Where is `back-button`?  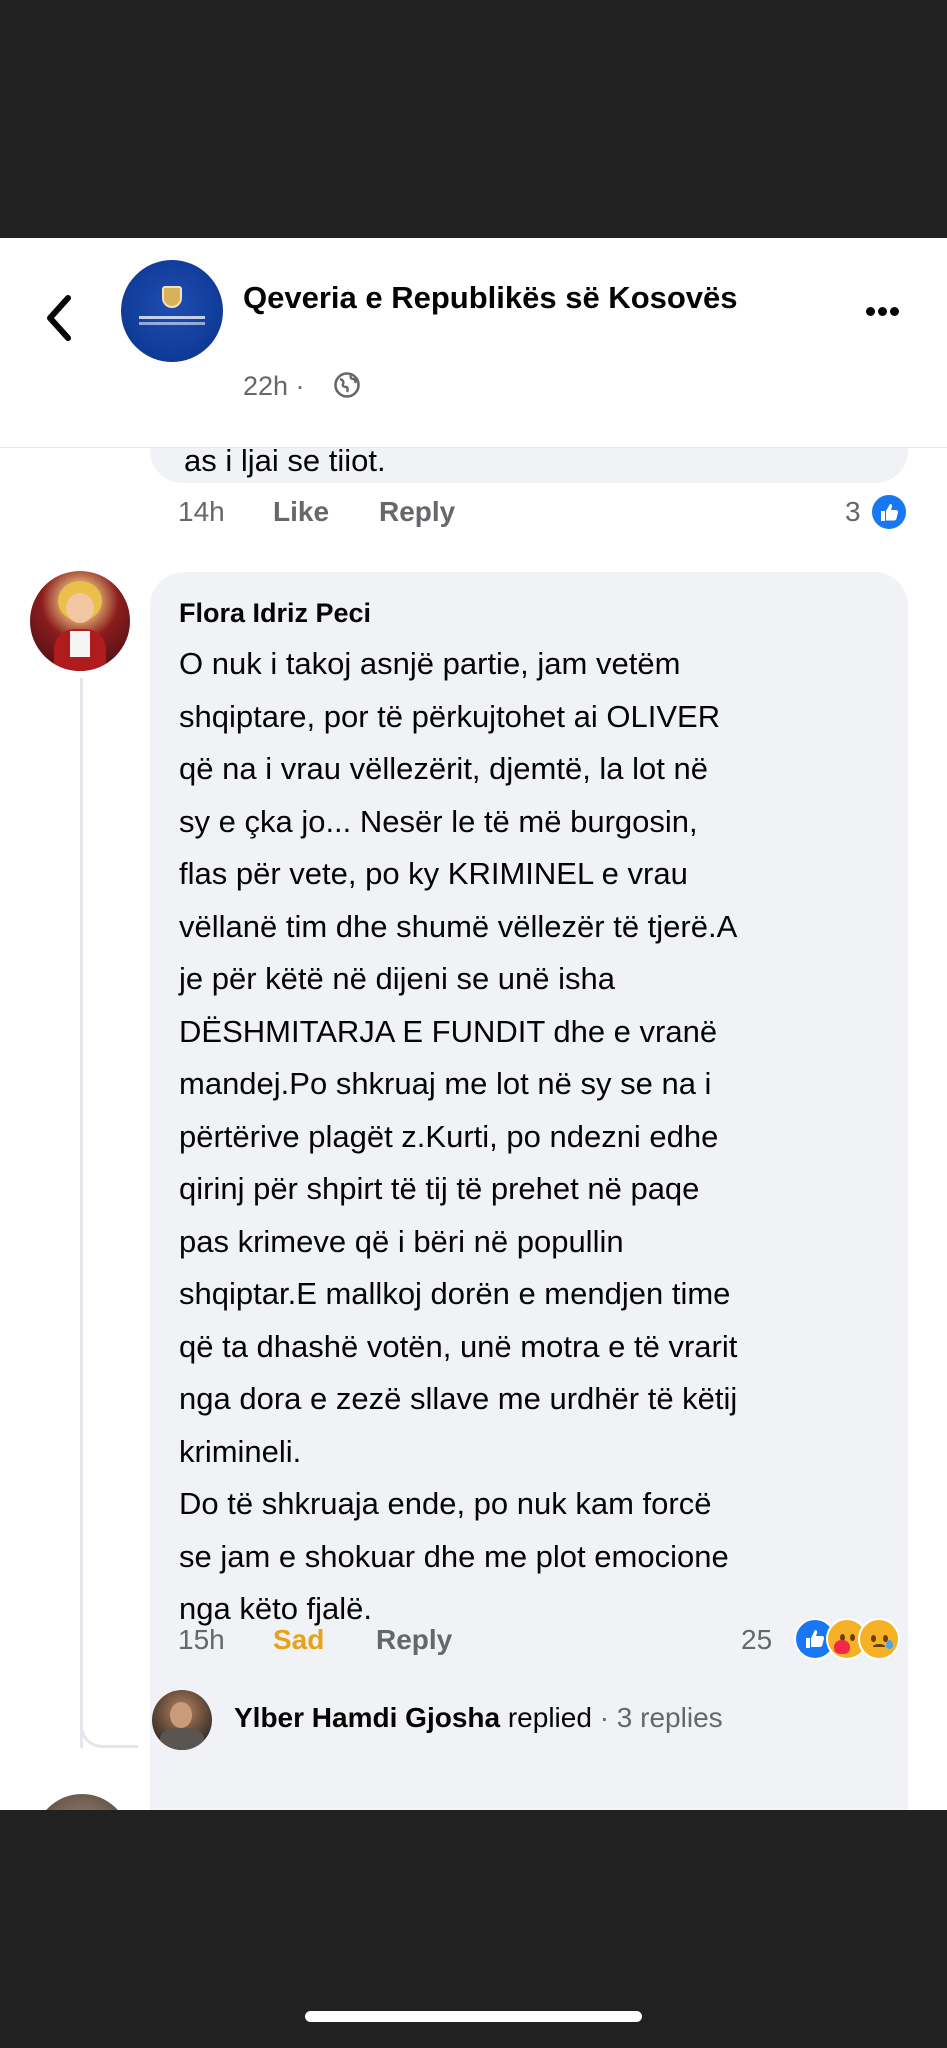
back-button is located at coordinates (60, 318).